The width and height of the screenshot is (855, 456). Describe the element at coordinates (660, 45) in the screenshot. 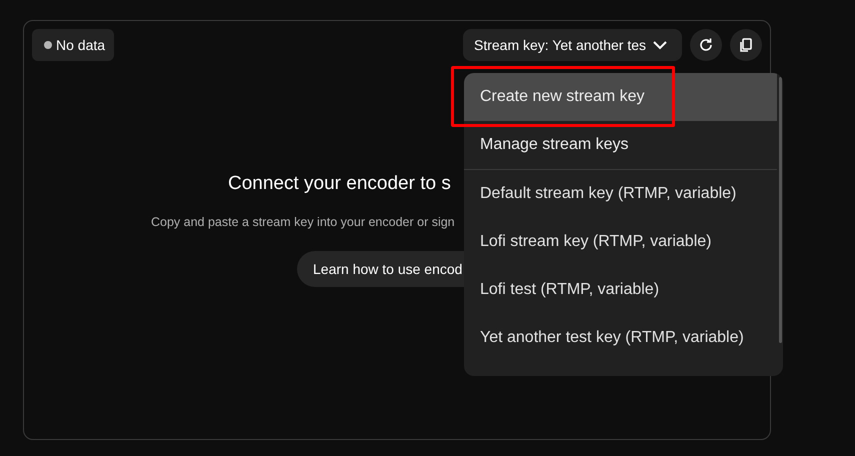

I see `chevron-down-icon` at that location.